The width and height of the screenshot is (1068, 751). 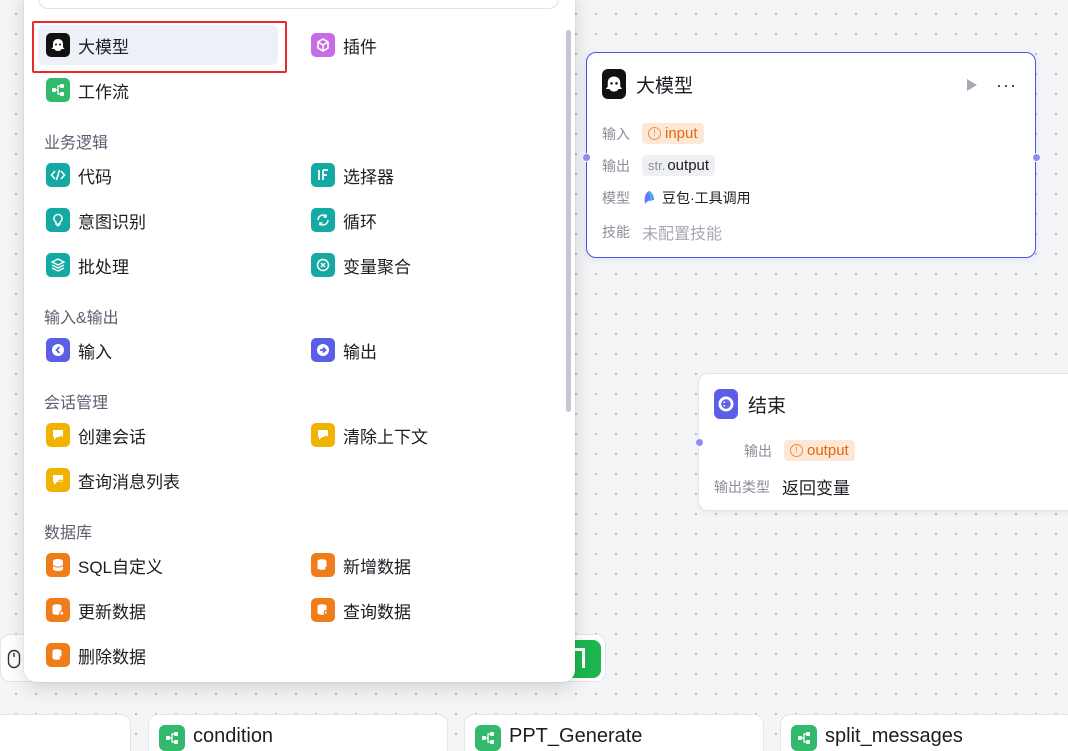 What do you see at coordinates (688, 165) in the screenshot?
I see `output-variable-name: output` at bounding box center [688, 165].